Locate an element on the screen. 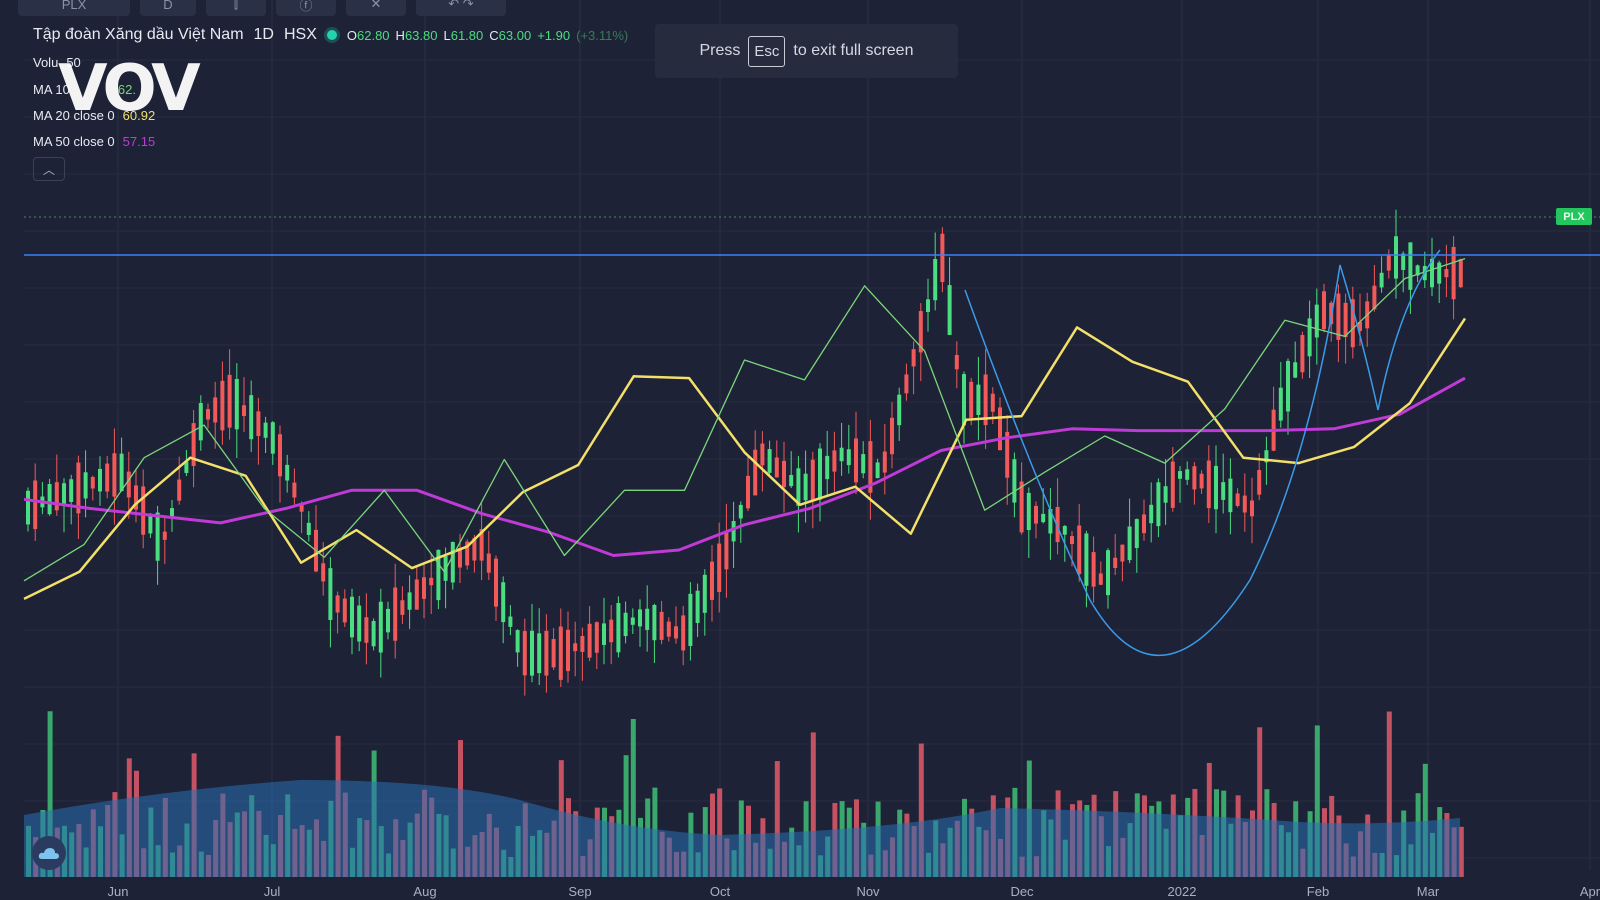 The height and width of the screenshot is (900, 1600). chart-type-button: ⫿ is located at coordinates (236, 8).